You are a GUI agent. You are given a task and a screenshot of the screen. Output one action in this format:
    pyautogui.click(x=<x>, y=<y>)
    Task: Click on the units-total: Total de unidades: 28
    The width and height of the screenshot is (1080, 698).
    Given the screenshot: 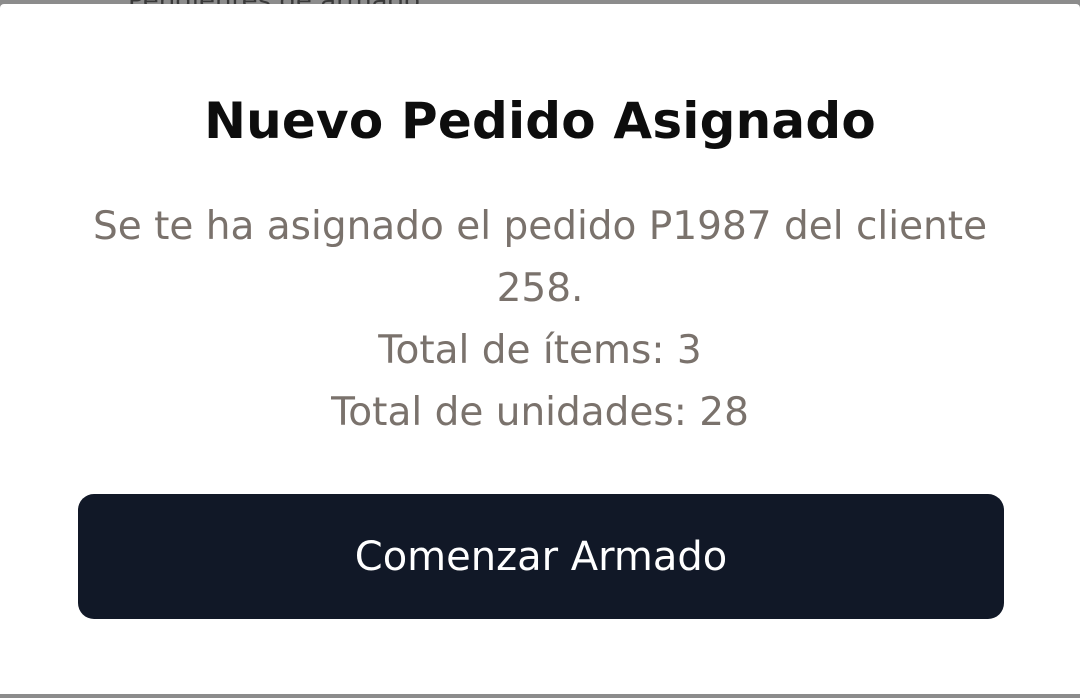 What is the action you would take?
    pyautogui.click(x=540, y=412)
    